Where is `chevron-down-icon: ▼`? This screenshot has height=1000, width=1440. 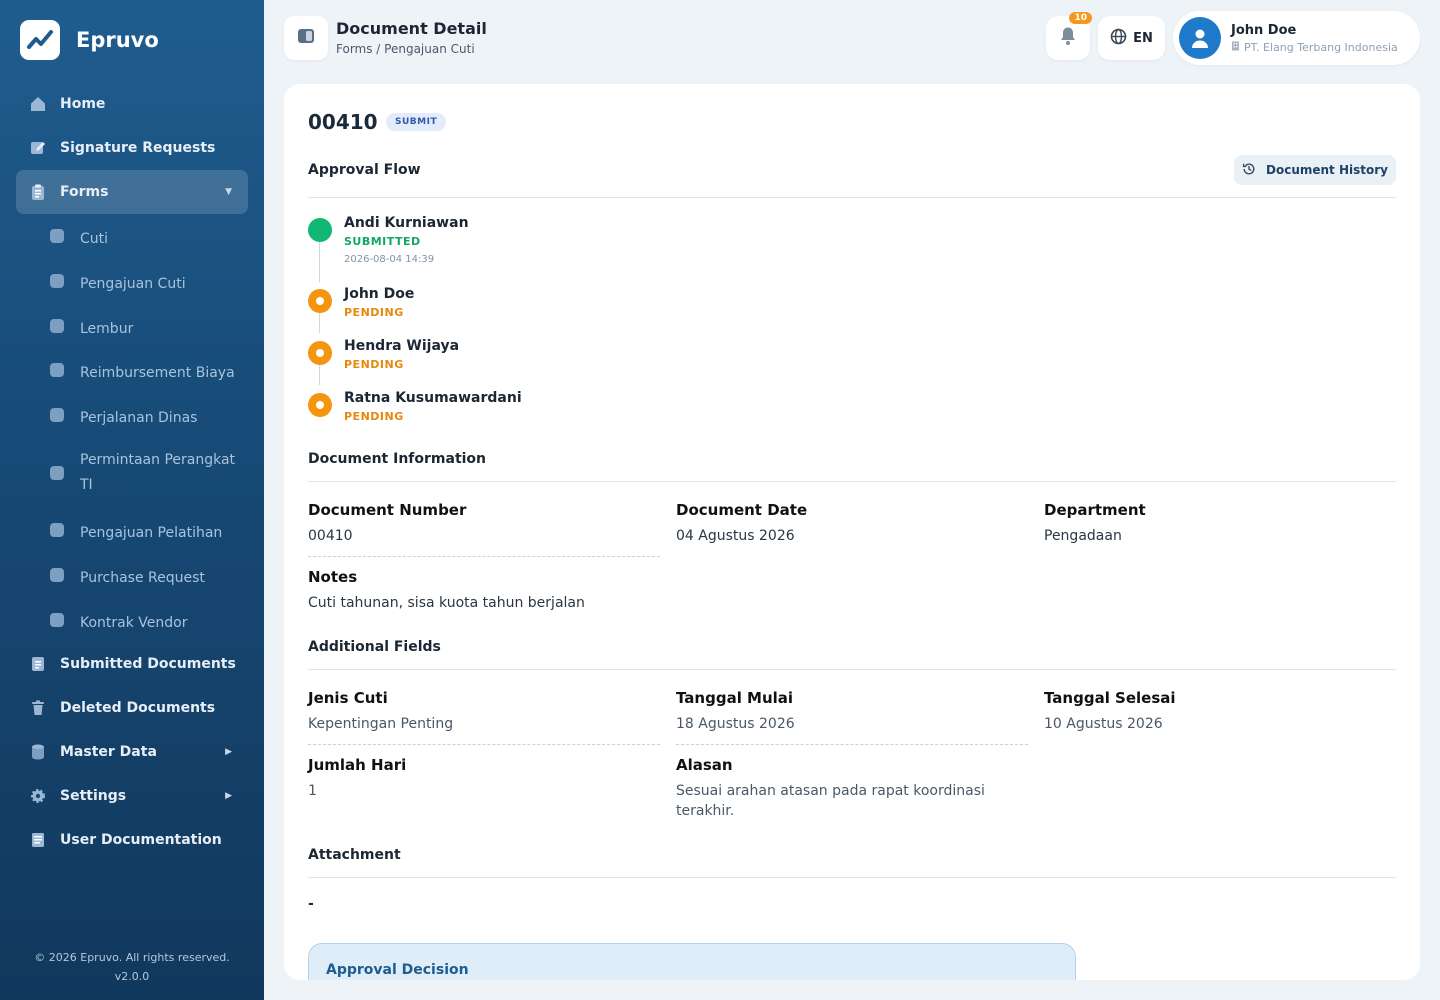
chevron-down-icon: ▼ is located at coordinates (228, 192).